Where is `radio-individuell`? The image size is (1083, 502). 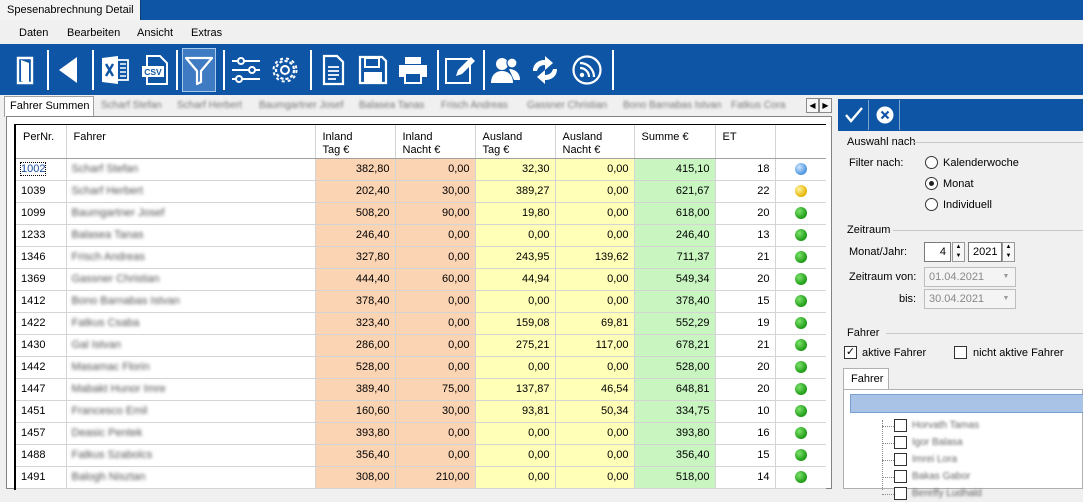
radio-individuell is located at coordinates (931, 204).